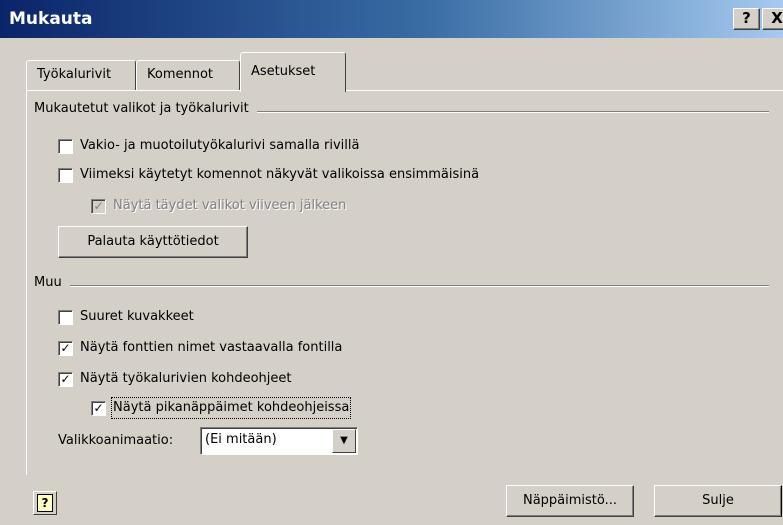  What do you see at coordinates (293, 72) in the screenshot?
I see `tab-asetukset: Asetukset` at bounding box center [293, 72].